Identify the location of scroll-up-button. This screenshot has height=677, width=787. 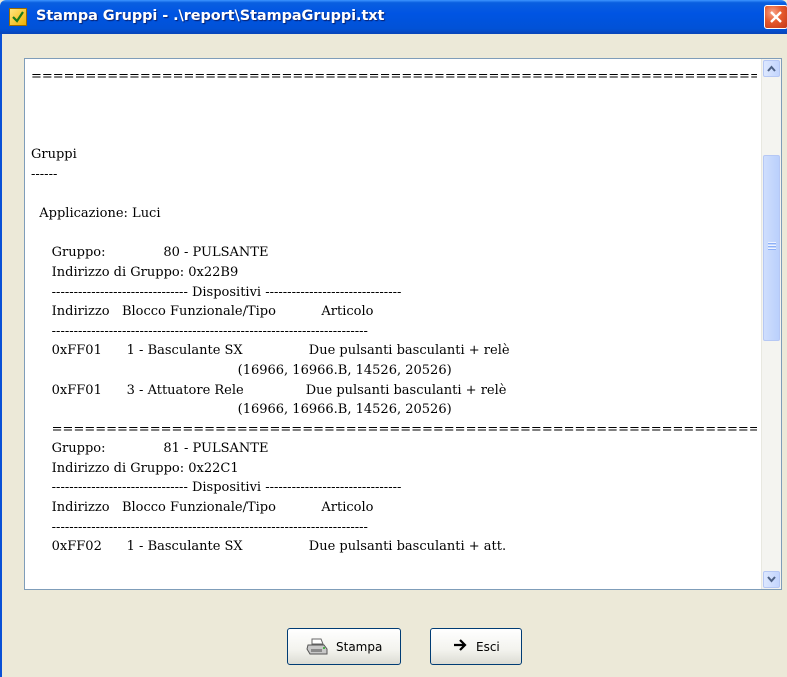
(771, 68).